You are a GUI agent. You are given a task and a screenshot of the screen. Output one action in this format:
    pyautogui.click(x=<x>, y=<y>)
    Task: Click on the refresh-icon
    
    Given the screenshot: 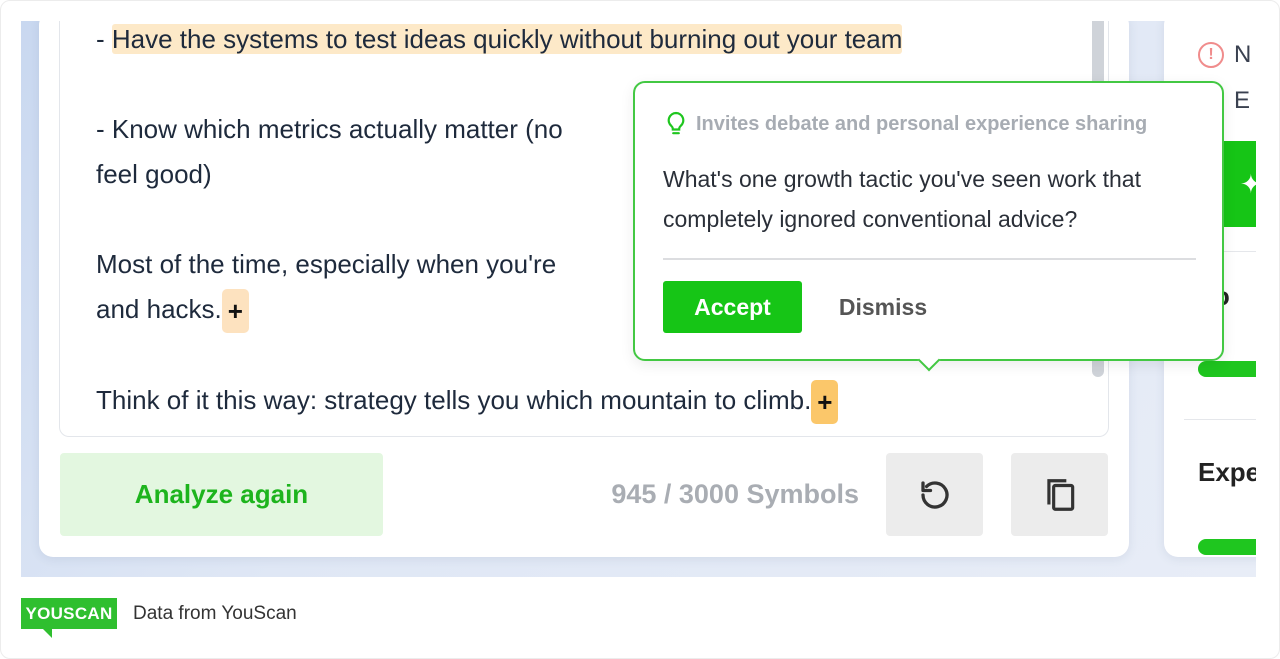 What is the action you would take?
    pyautogui.click(x=934, y=494)
    